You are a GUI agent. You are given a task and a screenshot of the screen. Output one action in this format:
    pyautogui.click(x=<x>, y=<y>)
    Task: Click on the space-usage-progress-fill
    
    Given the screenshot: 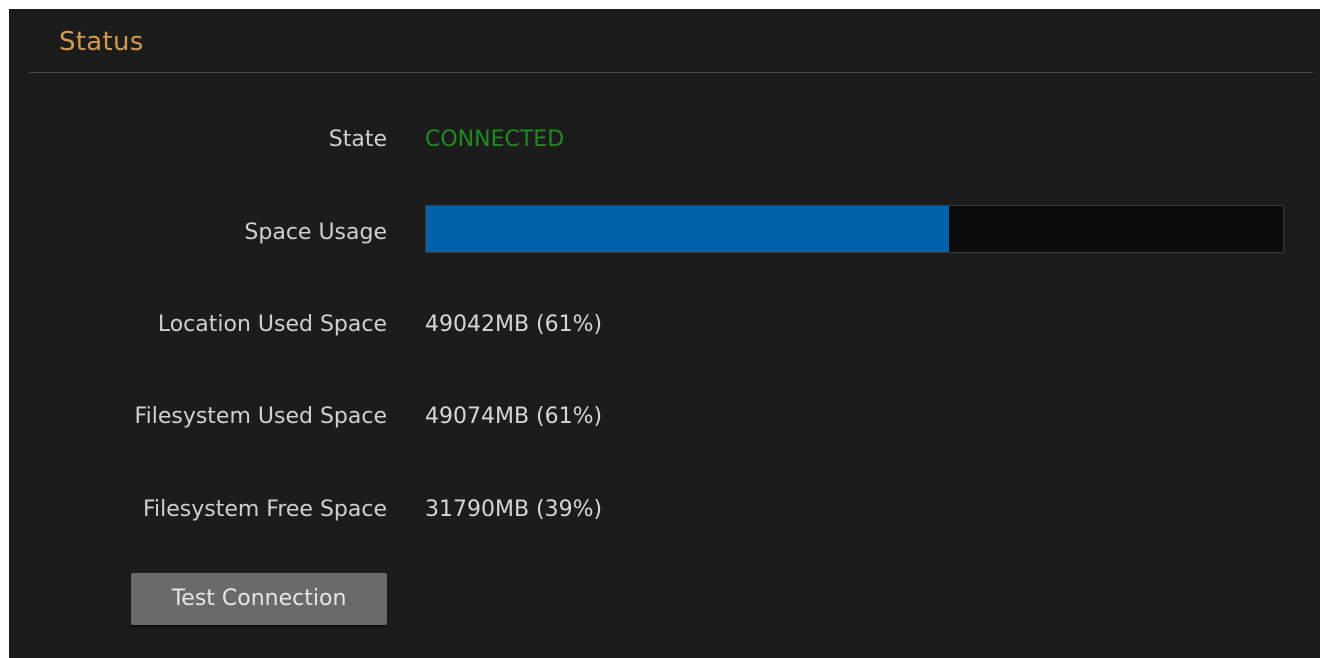 What is the action you would take?
    pyautogui.click(x=687, y=229)
    